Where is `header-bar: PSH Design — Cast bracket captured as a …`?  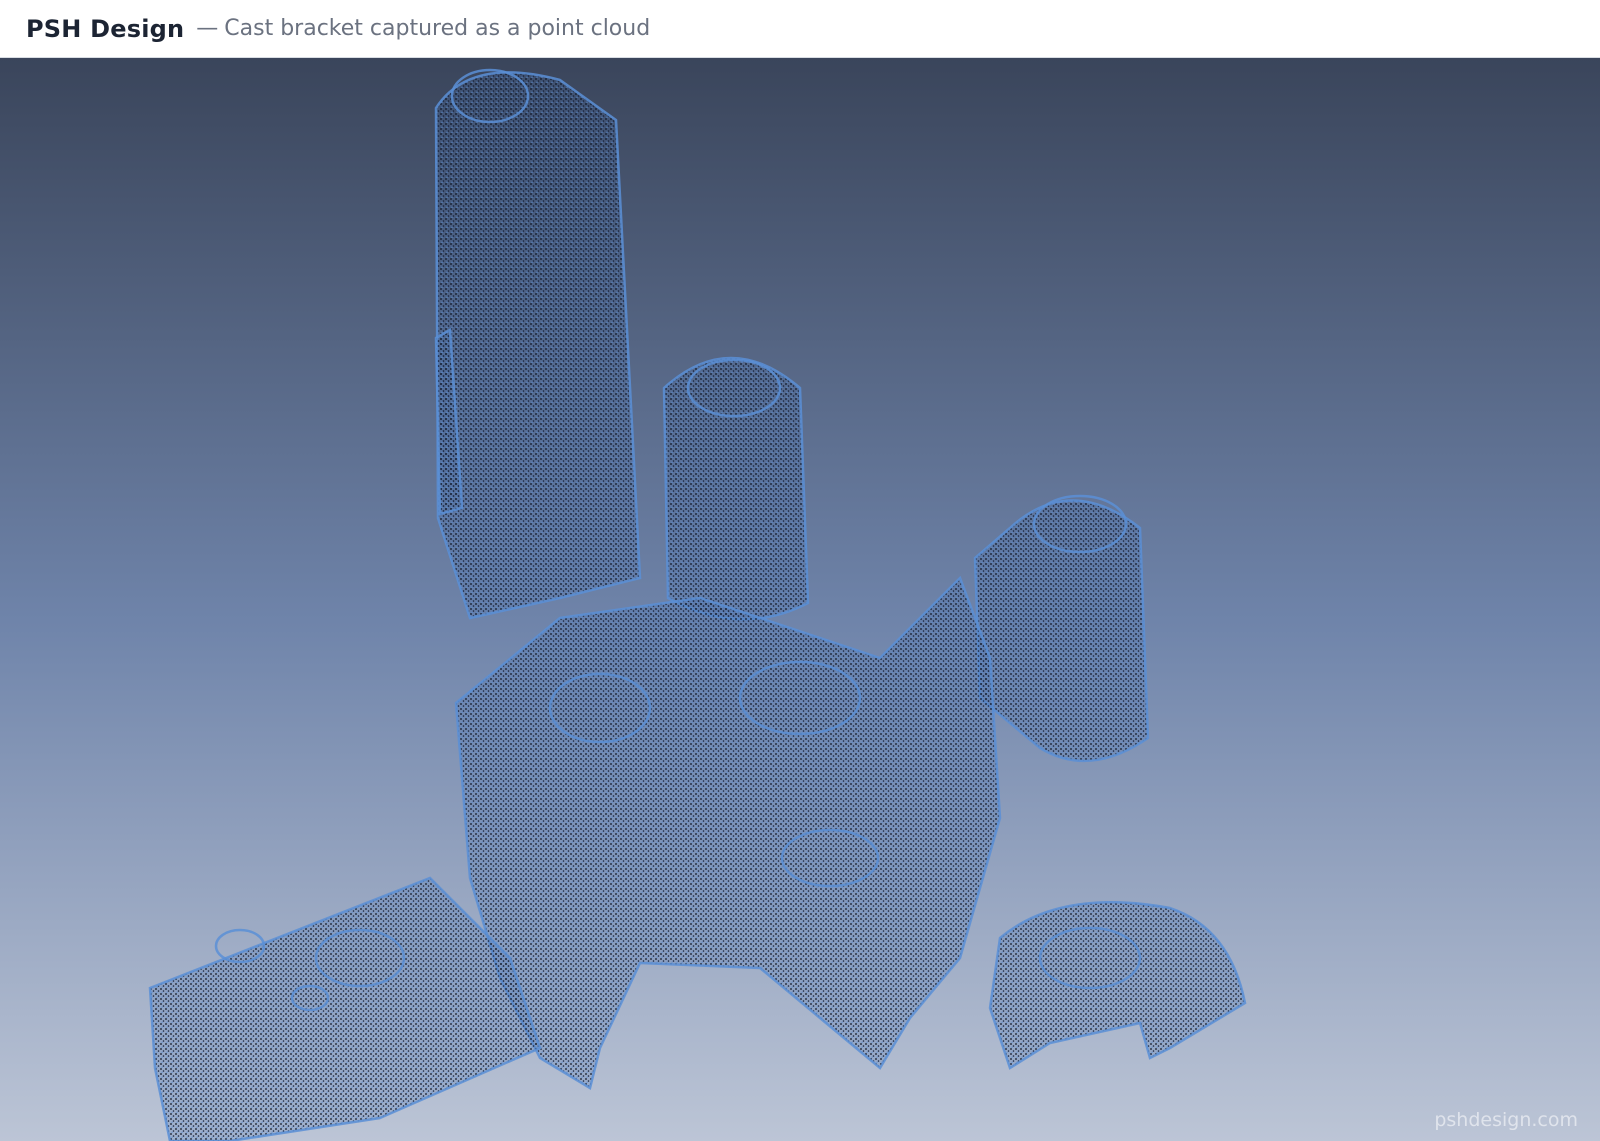 header-bar: PSH Design — Cast bracket captured as a … is located at coordinates (800, 29).